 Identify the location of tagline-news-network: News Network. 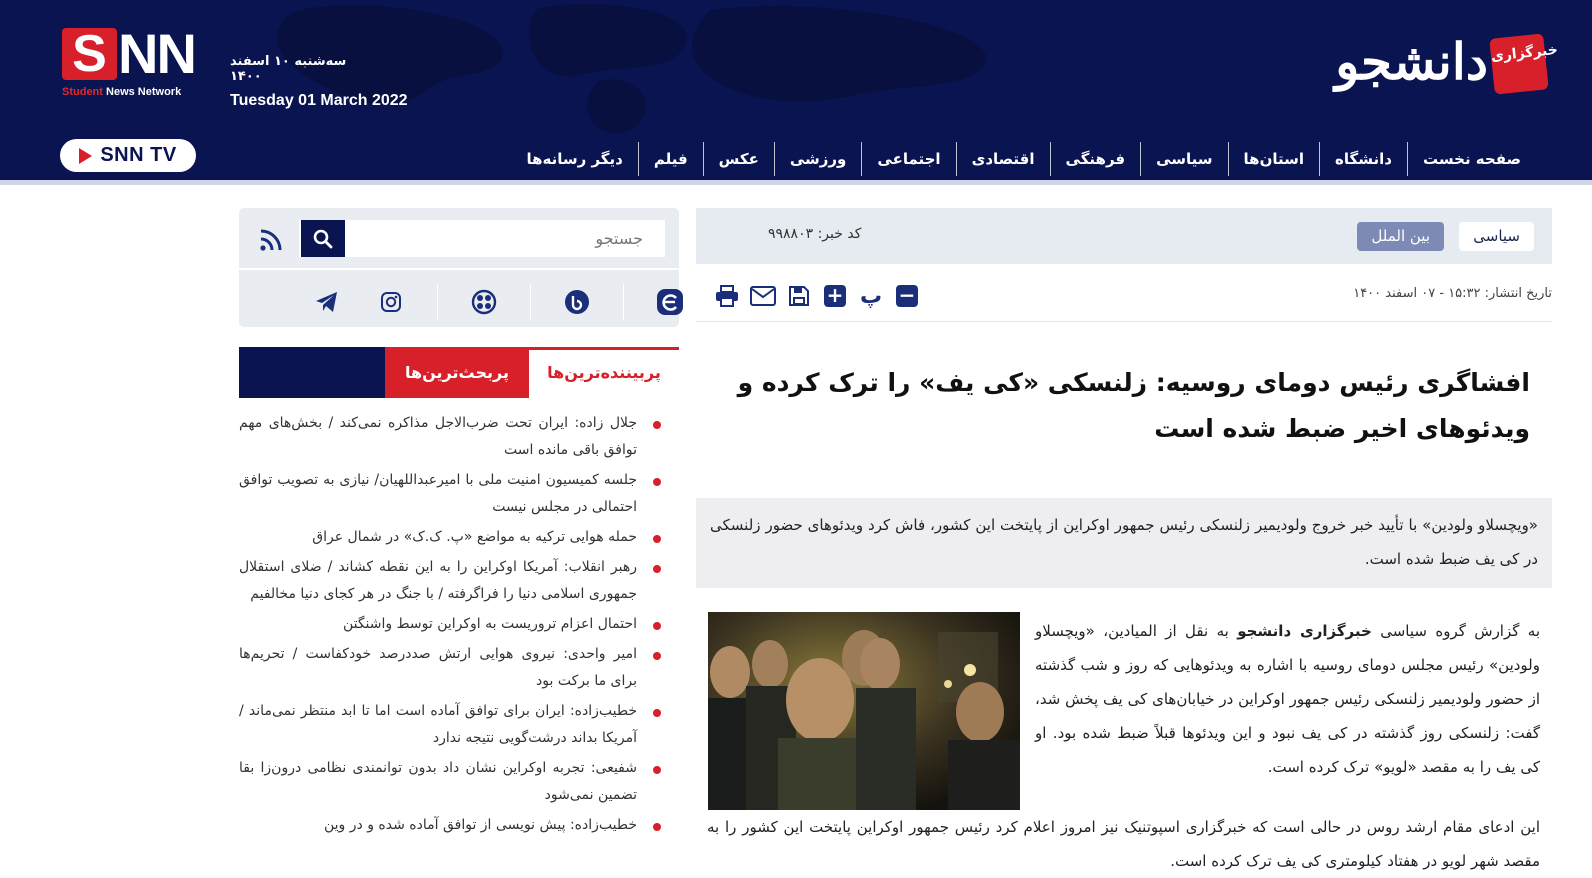
(144, 92).